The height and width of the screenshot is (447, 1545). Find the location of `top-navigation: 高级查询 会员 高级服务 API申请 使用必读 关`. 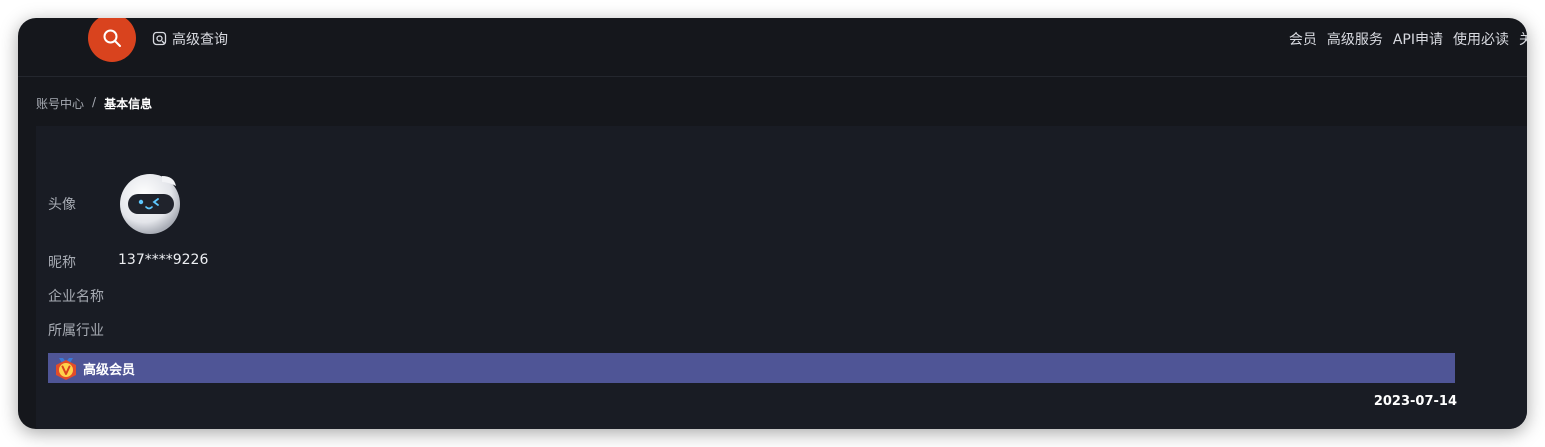

top-navigation: 高级查询 会员 高级服务 API申请 使用必读 关 is located at coordinates (772, 47).